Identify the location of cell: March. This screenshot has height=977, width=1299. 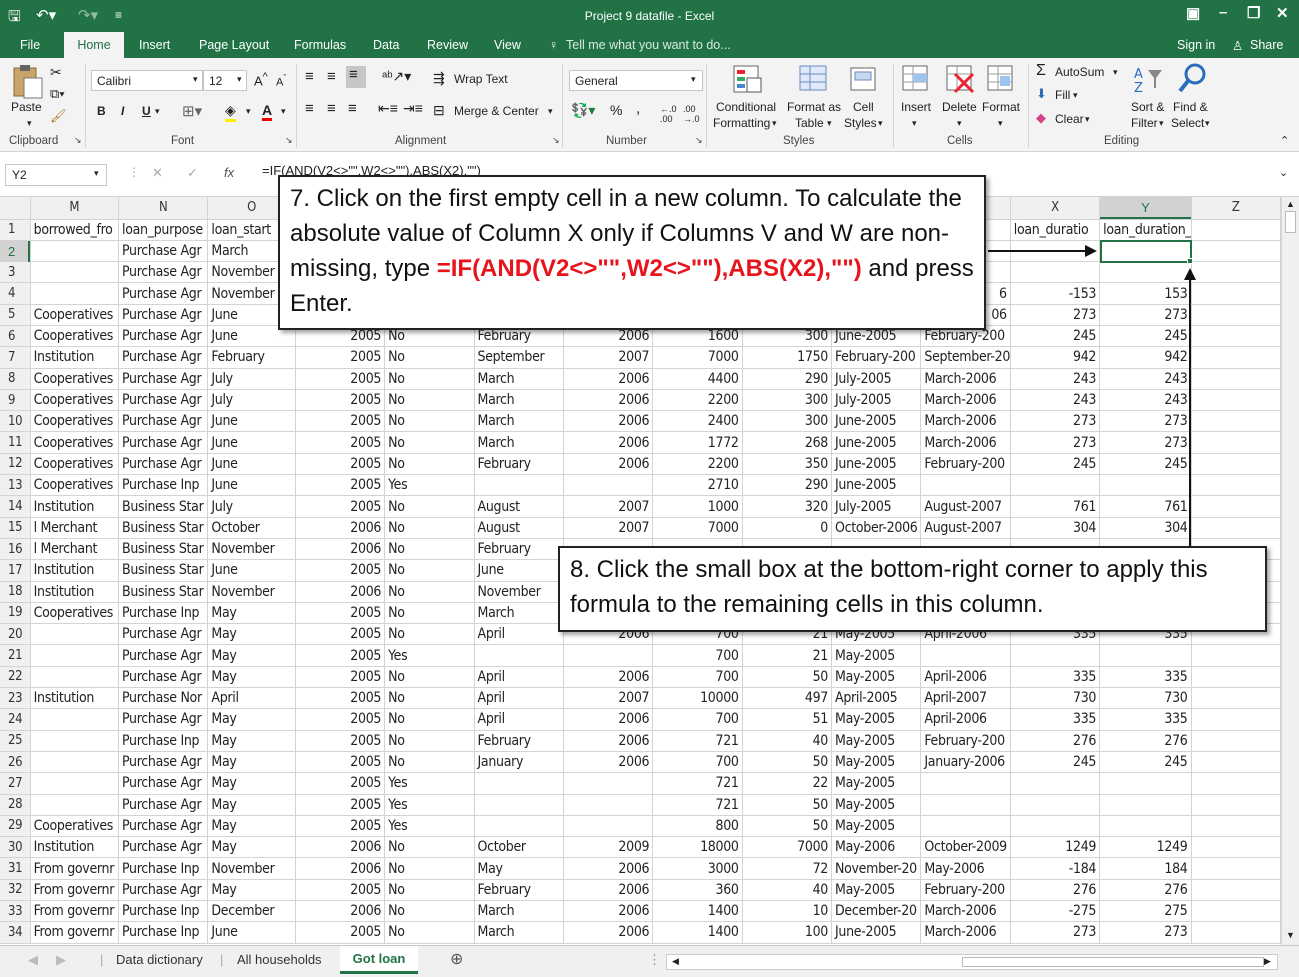
(519, 400).